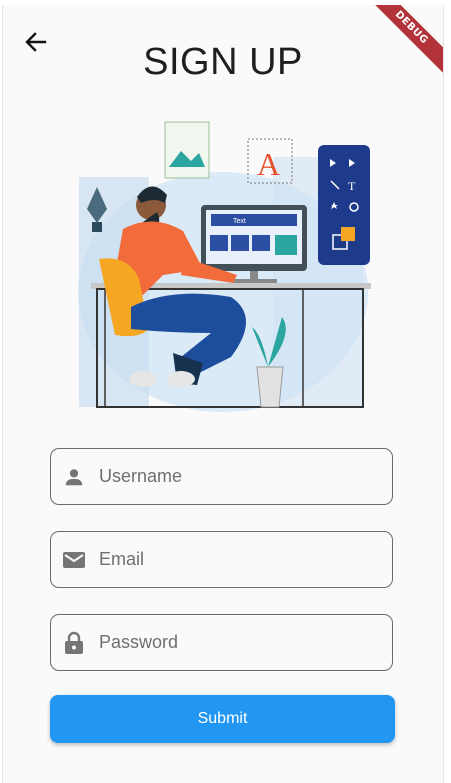 This screenshot has height=783, width=451. I want to click on username-field, so click(221, 476).